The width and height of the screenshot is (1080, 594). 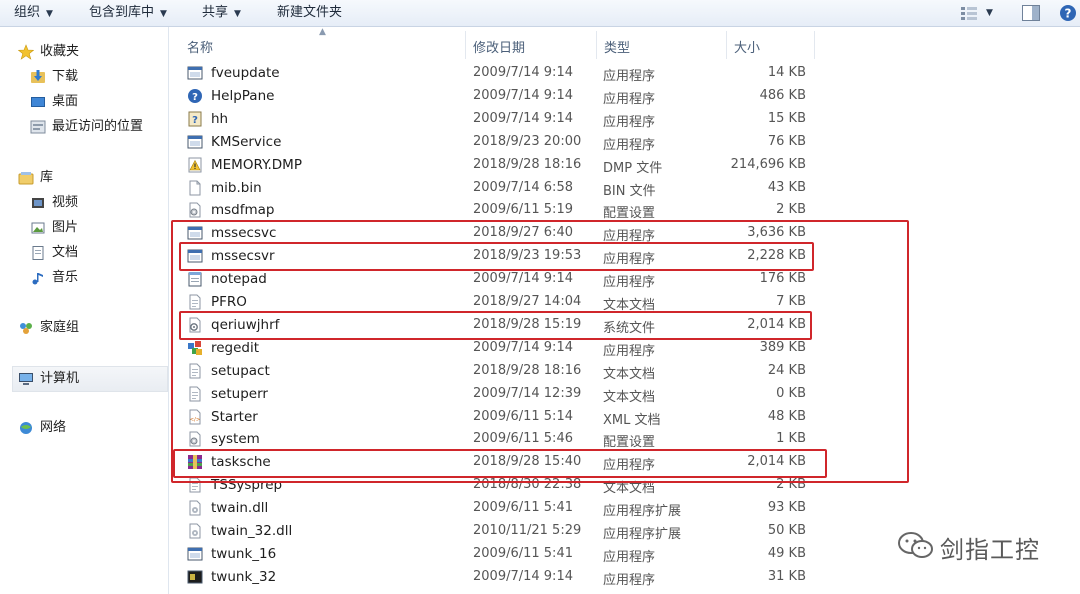 What do you see at coordinates (969, 13) in the screenshot?
I see `view-icon` at bounding box center [969, 13].